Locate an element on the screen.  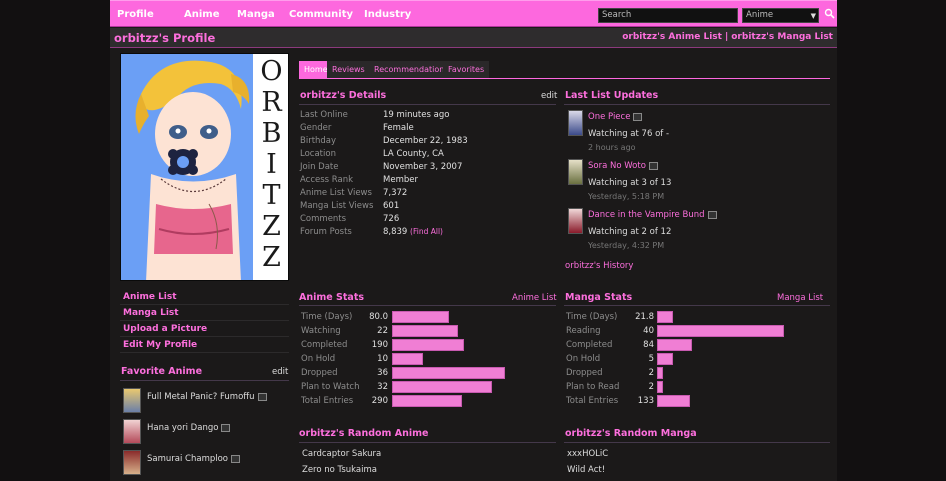
detail-label: Comments is located at coordinates (323, 219).